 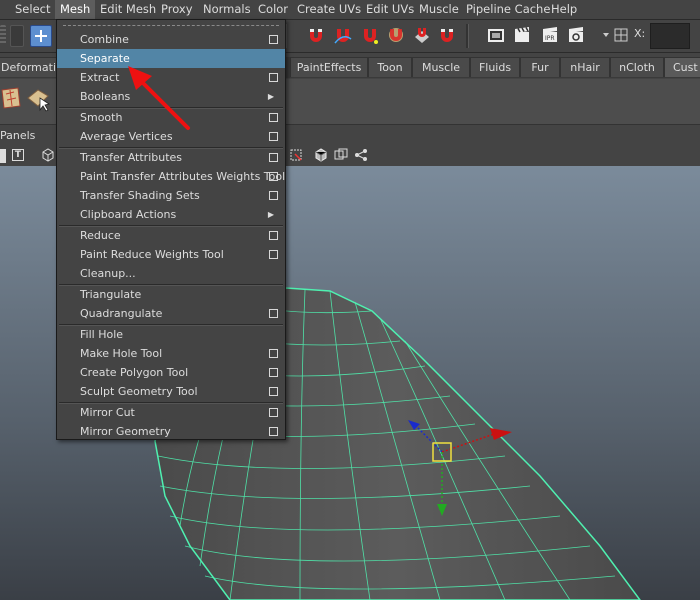 What do you see at coordinates (316, 35) in the screenshot?
I see `snap-grid-magnet-icon` at bounding box center [316, 35].